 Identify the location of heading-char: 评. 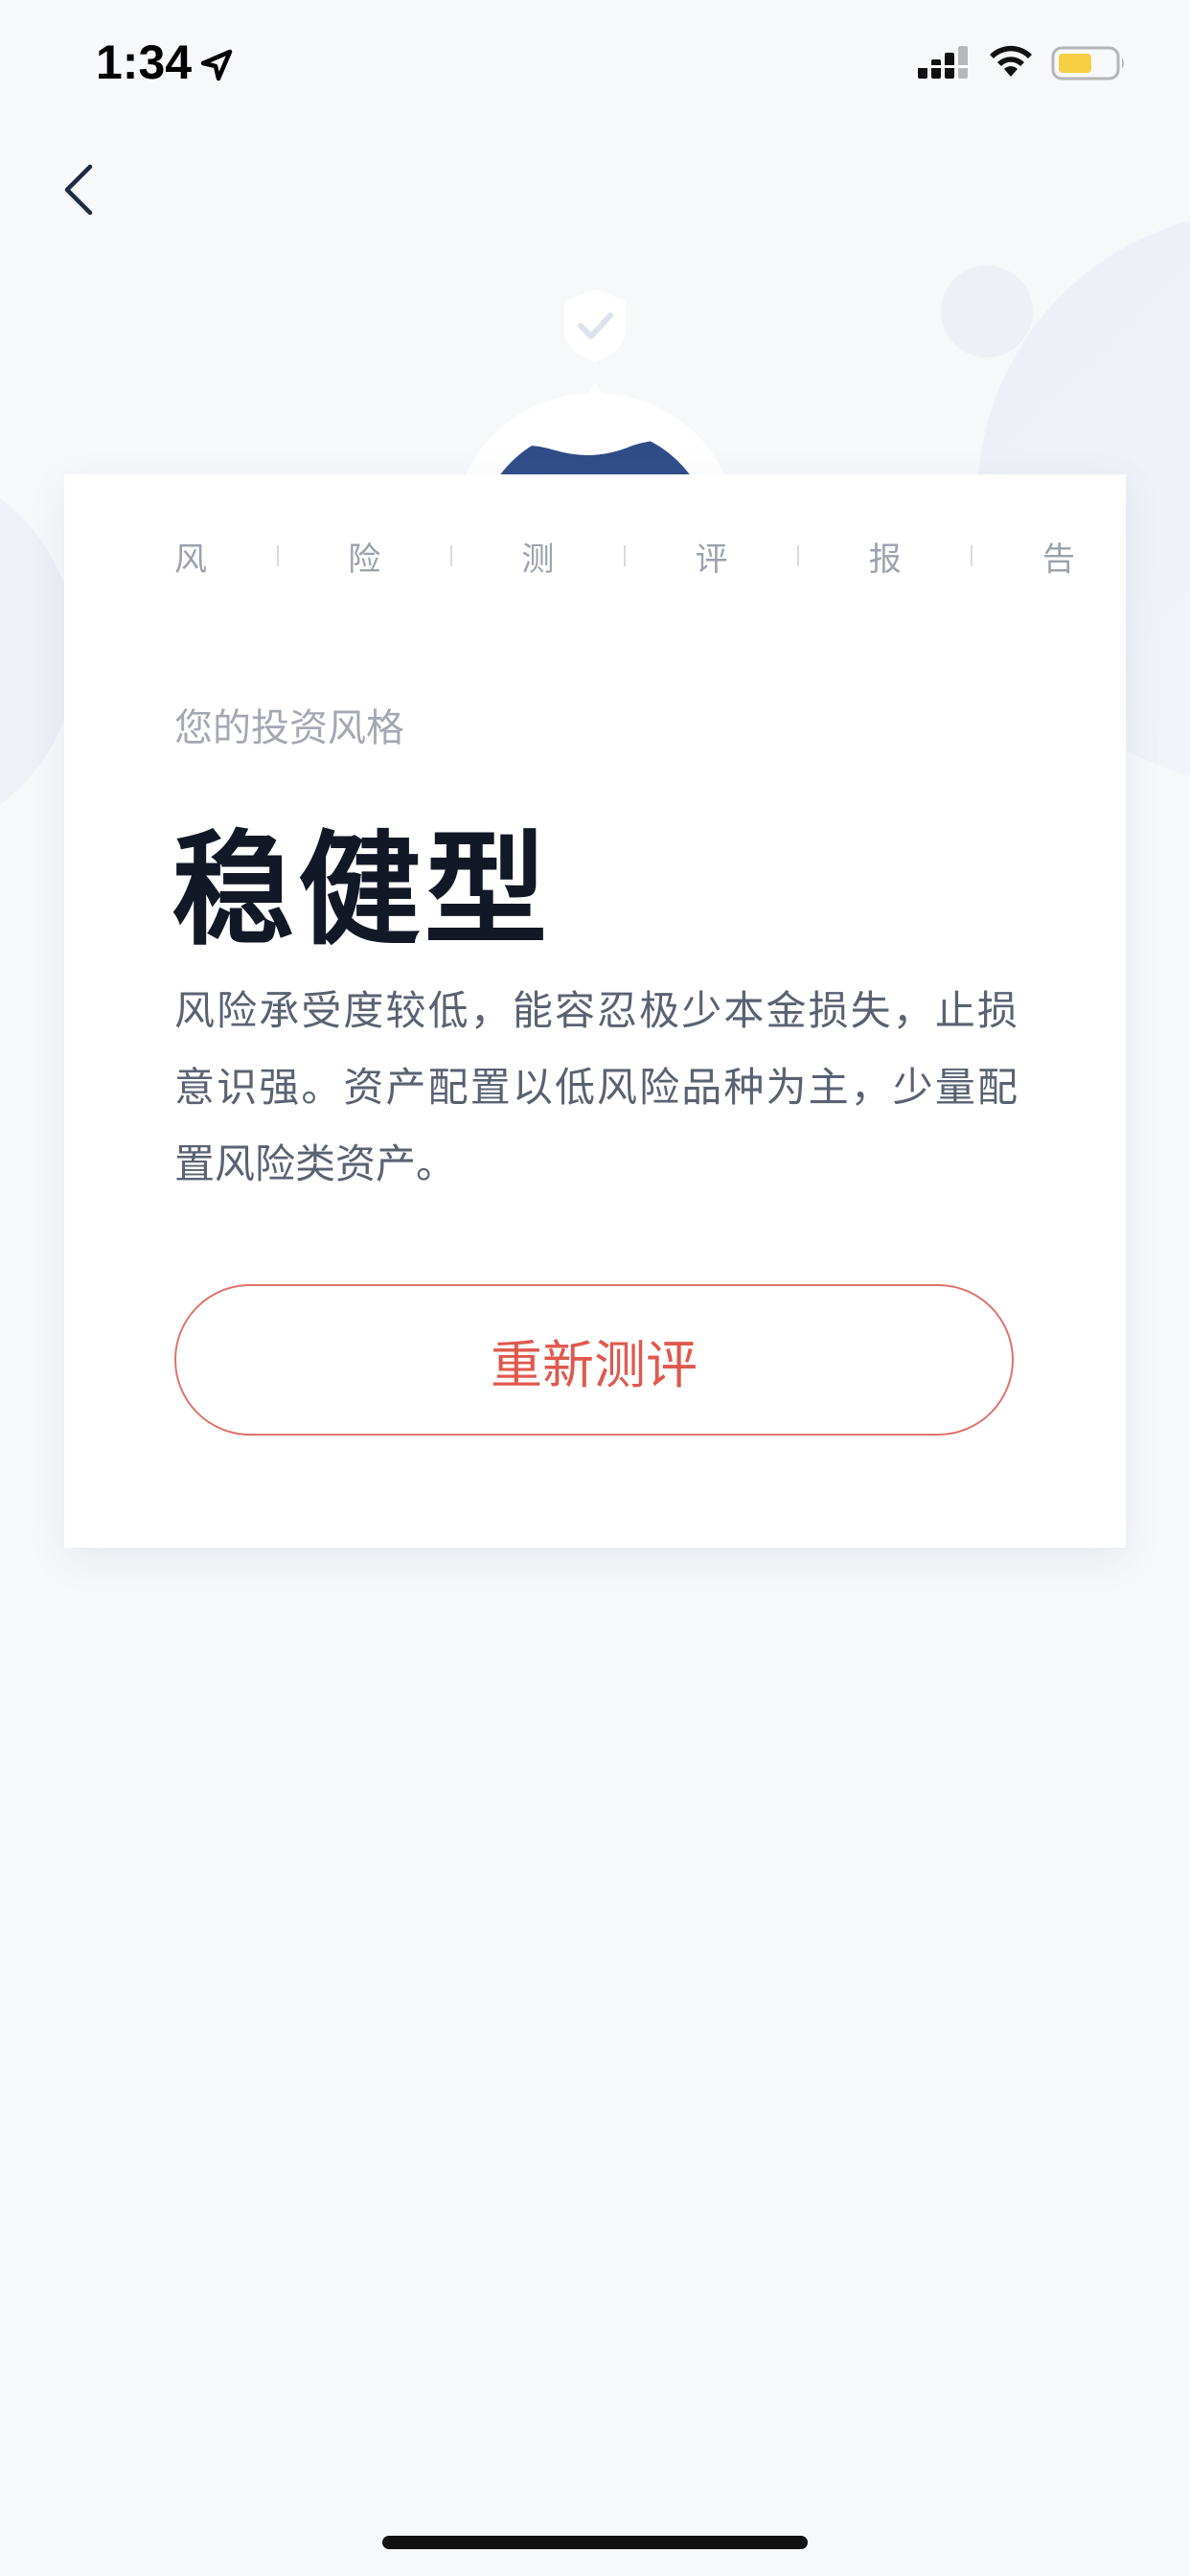
(712, 559).